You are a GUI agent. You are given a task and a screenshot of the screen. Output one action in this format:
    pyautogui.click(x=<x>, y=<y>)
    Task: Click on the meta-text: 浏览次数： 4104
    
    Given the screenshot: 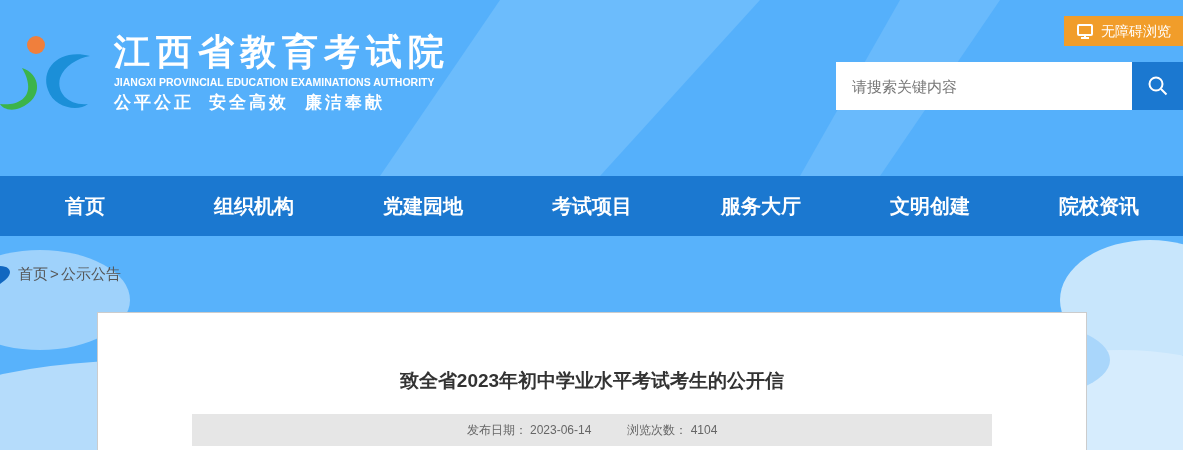 What is the action you would take?
    pyautogui.click(x=672, y=430)
    